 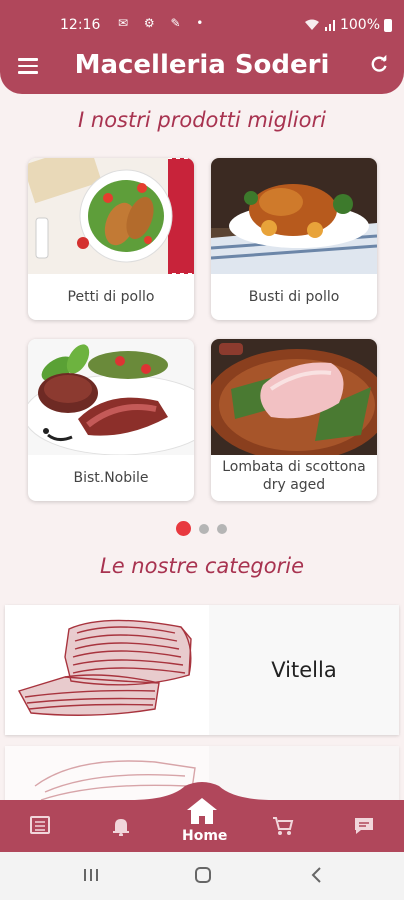 What do you see at coordinates (329, 25) in the screenshot?
I see `signal-icon` at bounding box center [329, 25].